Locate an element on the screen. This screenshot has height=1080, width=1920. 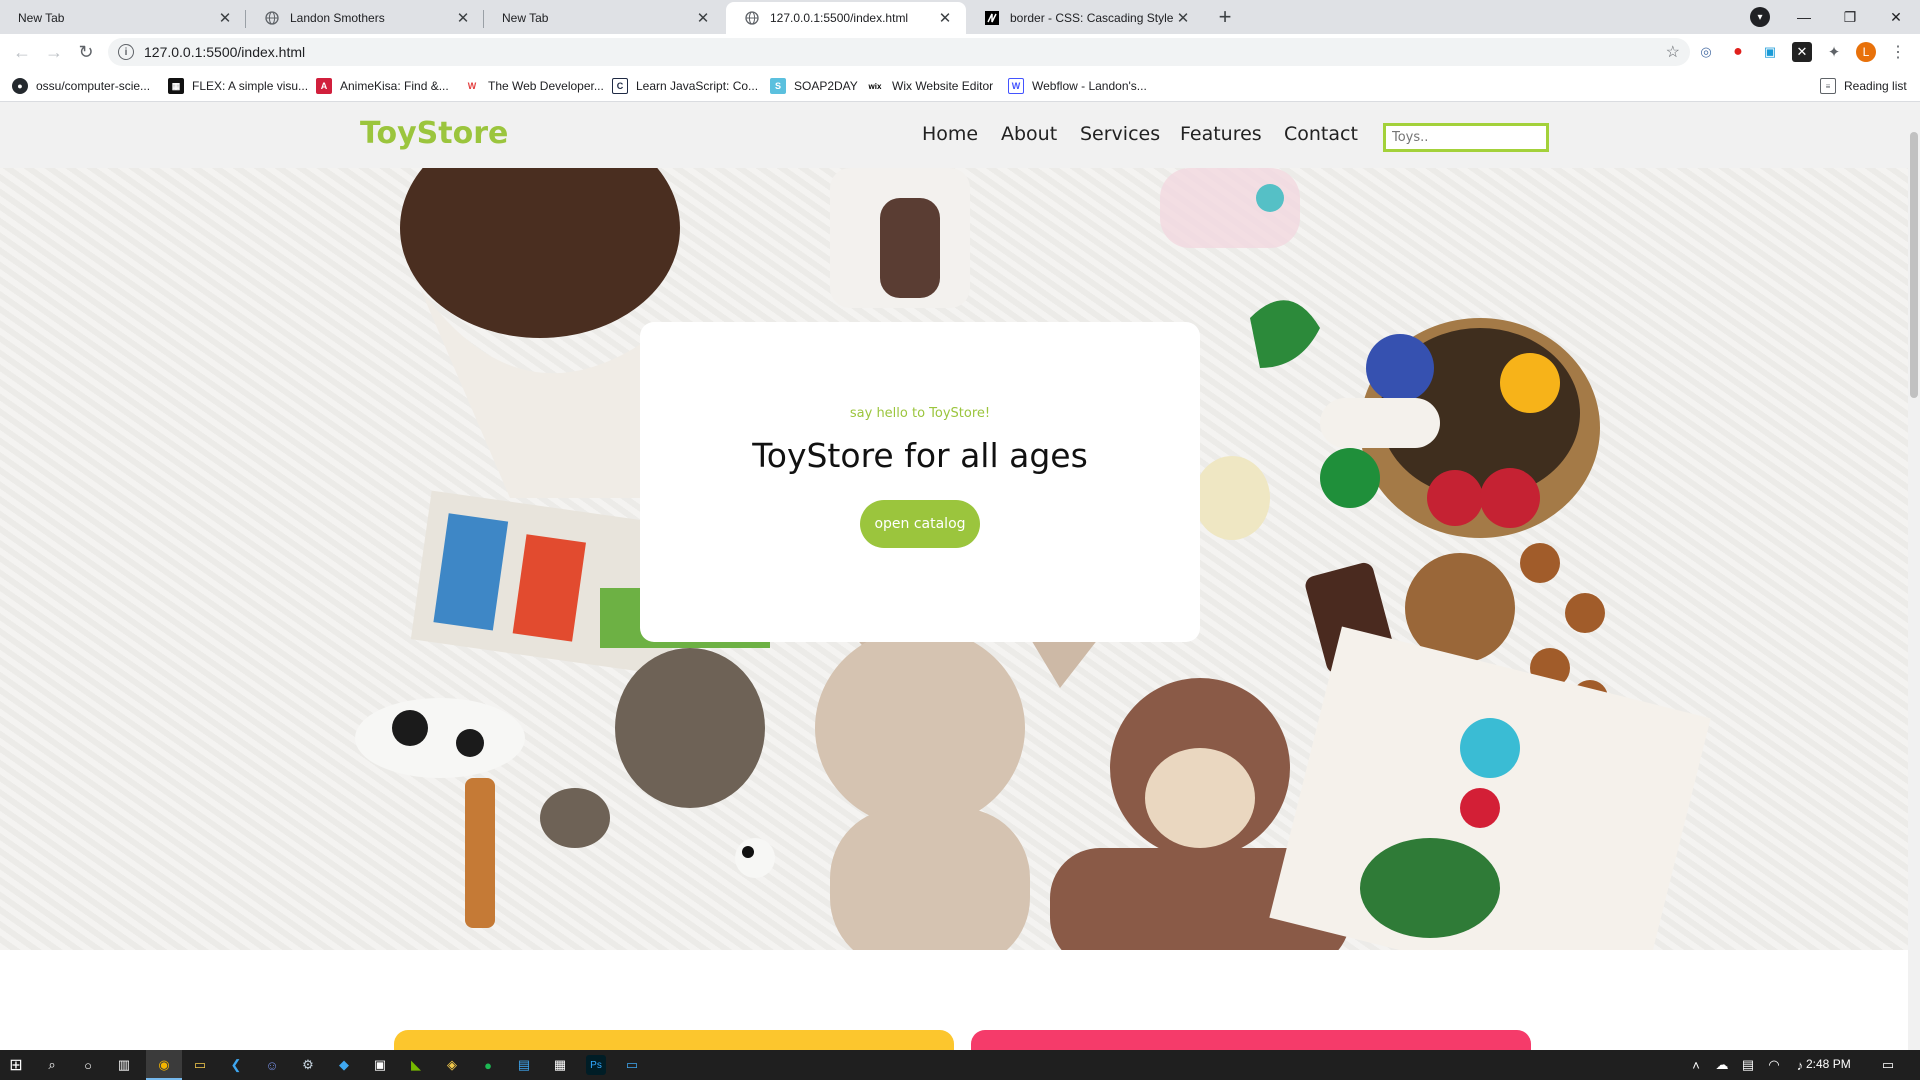
app-icon: ◆ is located at coordinates (344, 1065).